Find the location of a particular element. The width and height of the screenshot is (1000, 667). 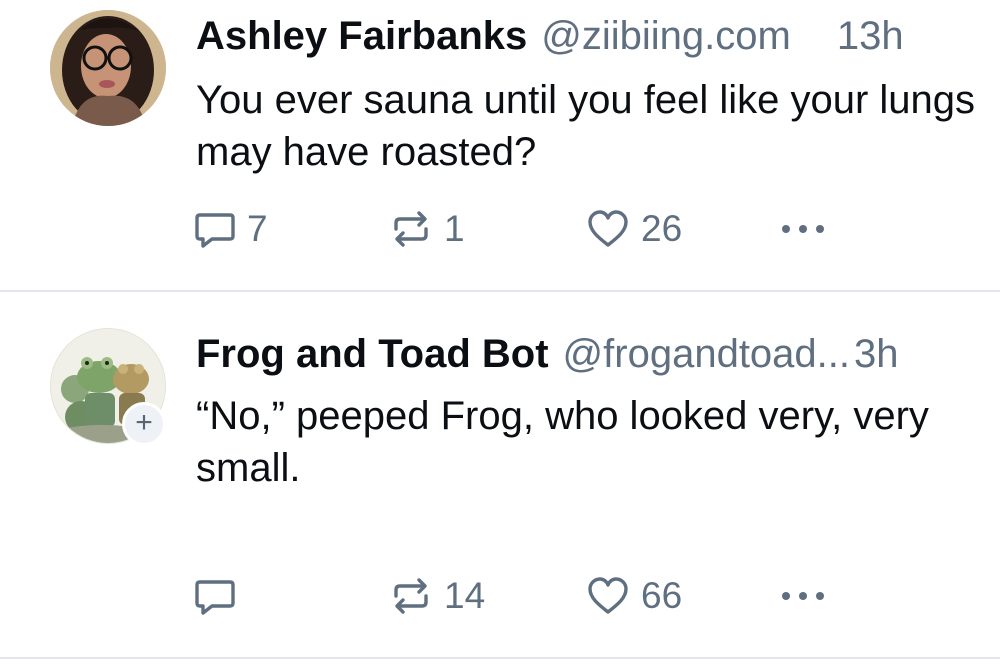

post-timestamp: 3h is located at coordinates (876, 354).